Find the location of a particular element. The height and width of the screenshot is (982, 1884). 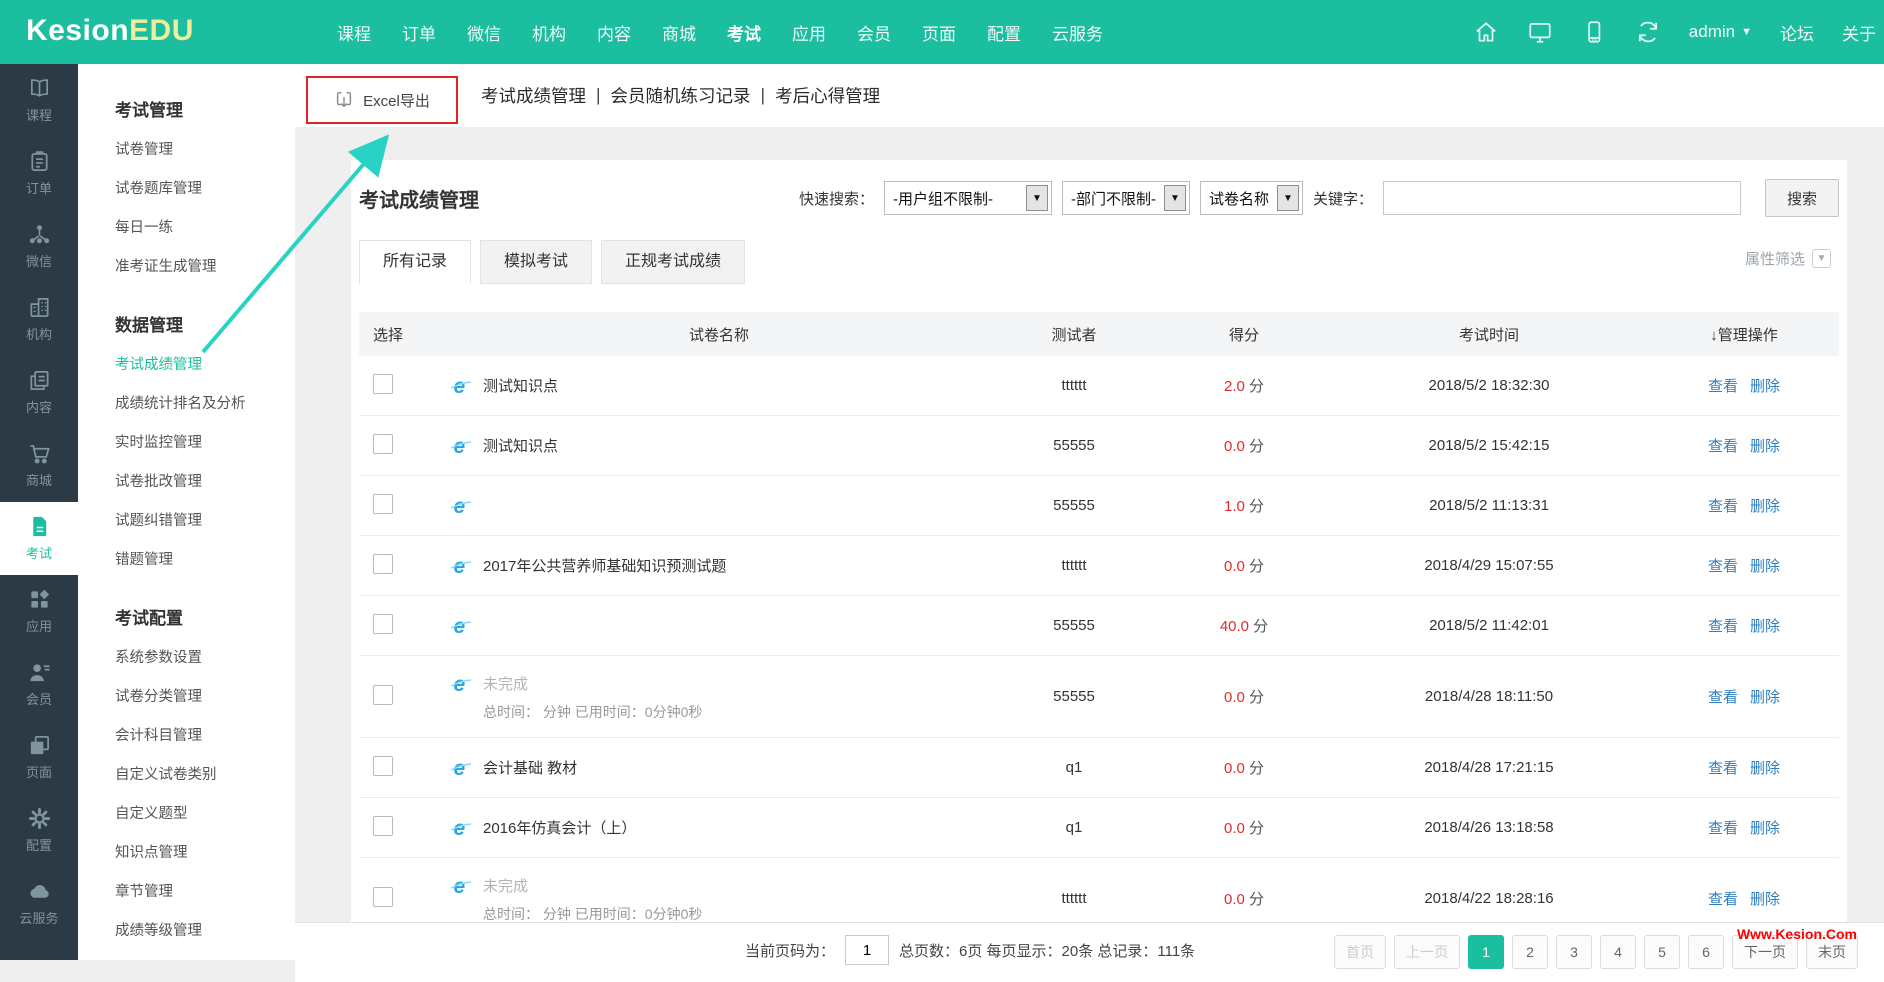

page-button: 5 is located at coordinates (1662, 952).